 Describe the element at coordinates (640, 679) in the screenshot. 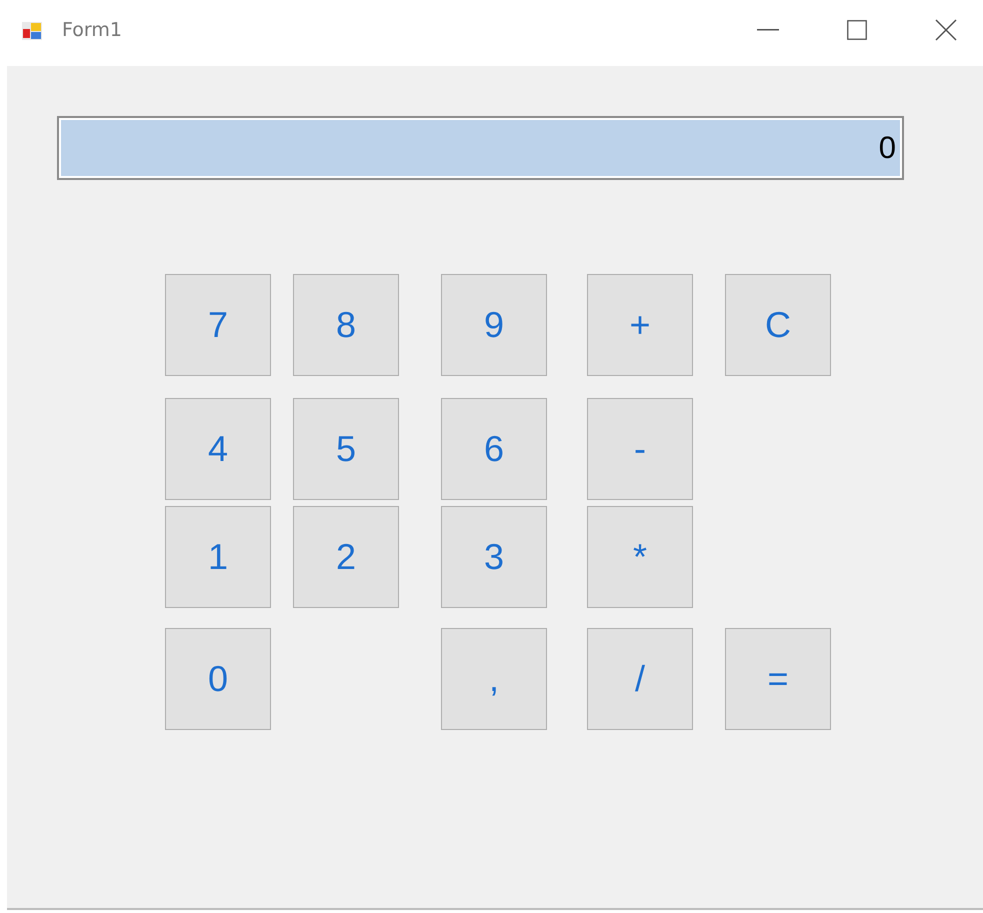

I see `keypad-button: /` at that location.